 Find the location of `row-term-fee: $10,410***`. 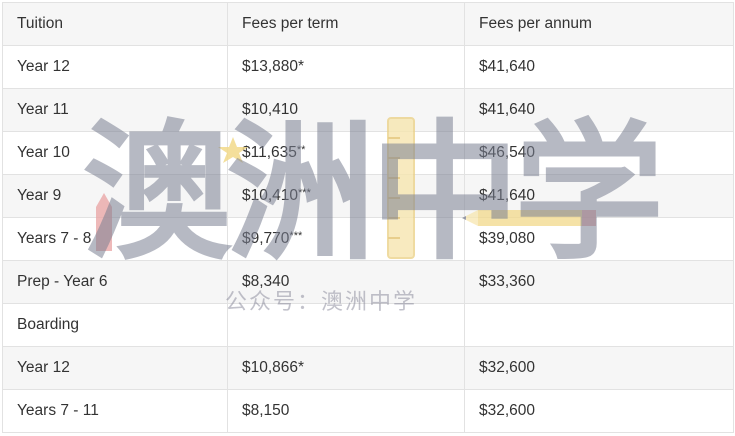

row-term-fee: $10,410*** is located at coordinates (346, 196).